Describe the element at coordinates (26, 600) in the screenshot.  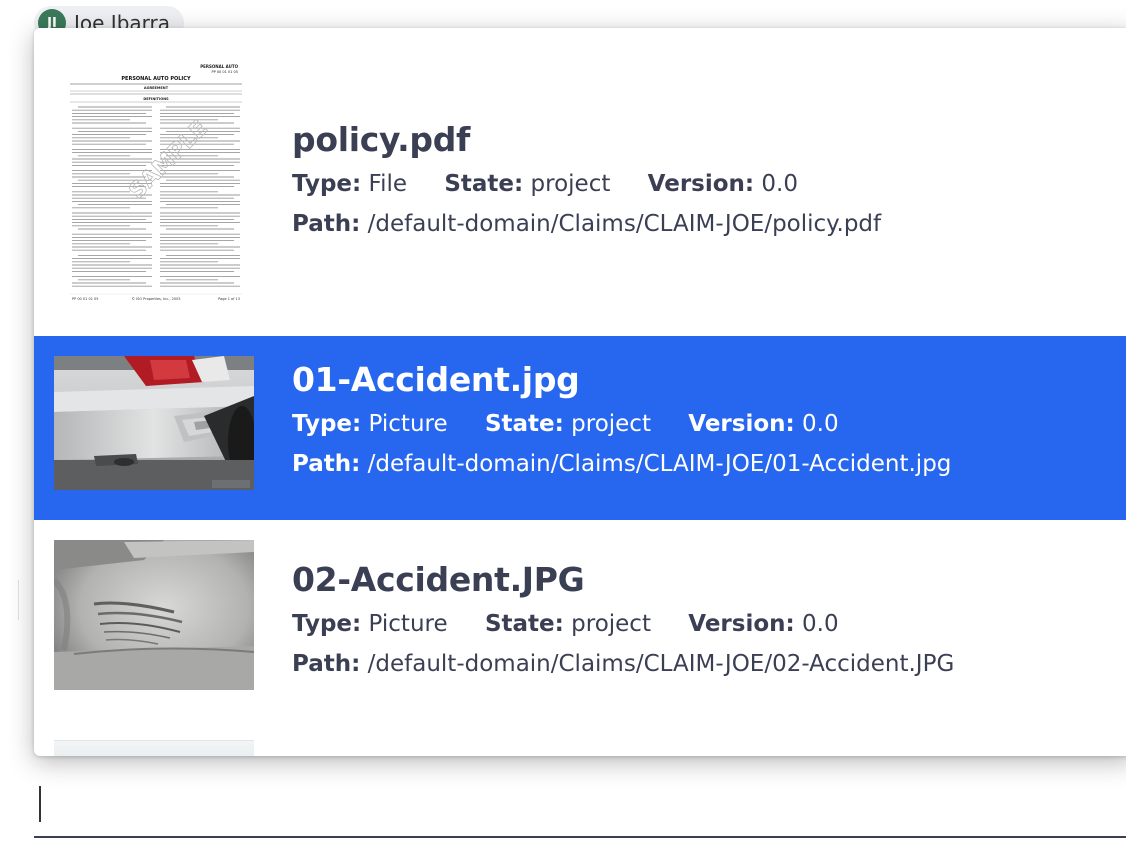
I see `background-divider` at that location.